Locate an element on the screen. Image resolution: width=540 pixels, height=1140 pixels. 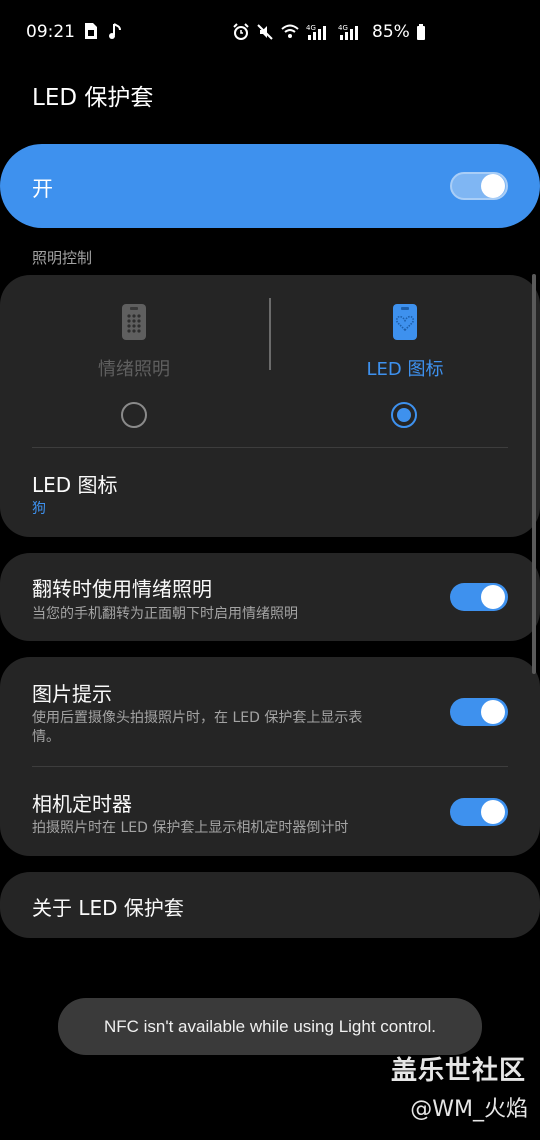
alarm-icon is located at coordinates (241, 31).